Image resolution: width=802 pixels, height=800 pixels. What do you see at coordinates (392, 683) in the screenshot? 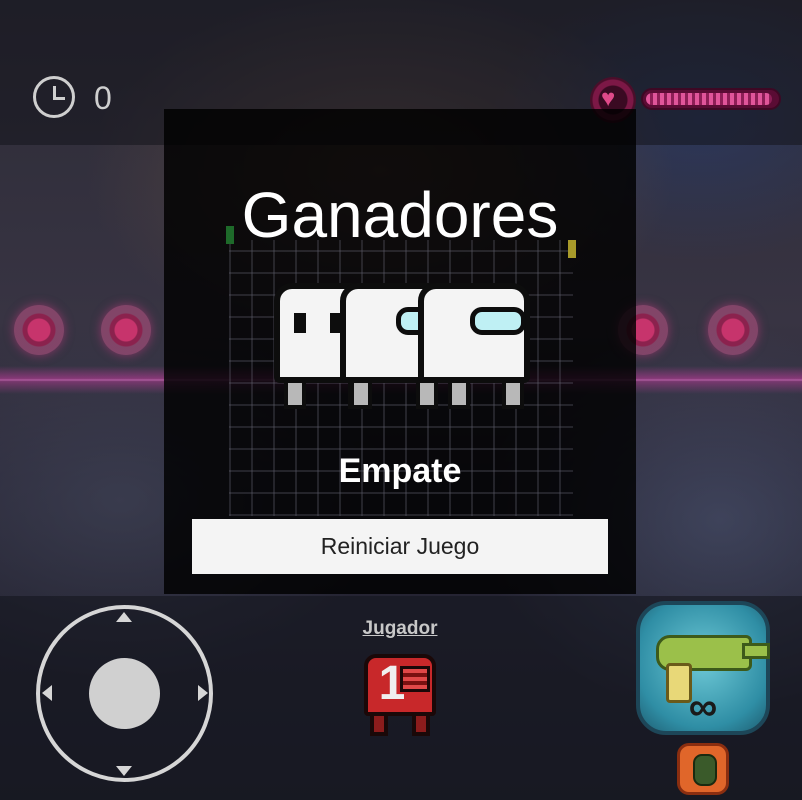
I see `player-number: 1` at bounding box center [392, 683].